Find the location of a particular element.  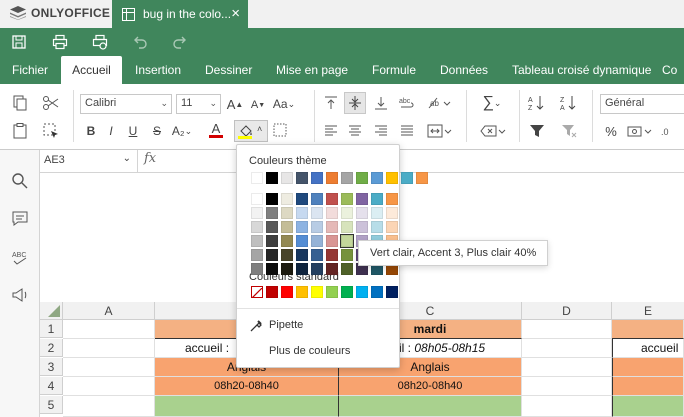

fill-color-button: ˄ is located at coordinates (251, 131).